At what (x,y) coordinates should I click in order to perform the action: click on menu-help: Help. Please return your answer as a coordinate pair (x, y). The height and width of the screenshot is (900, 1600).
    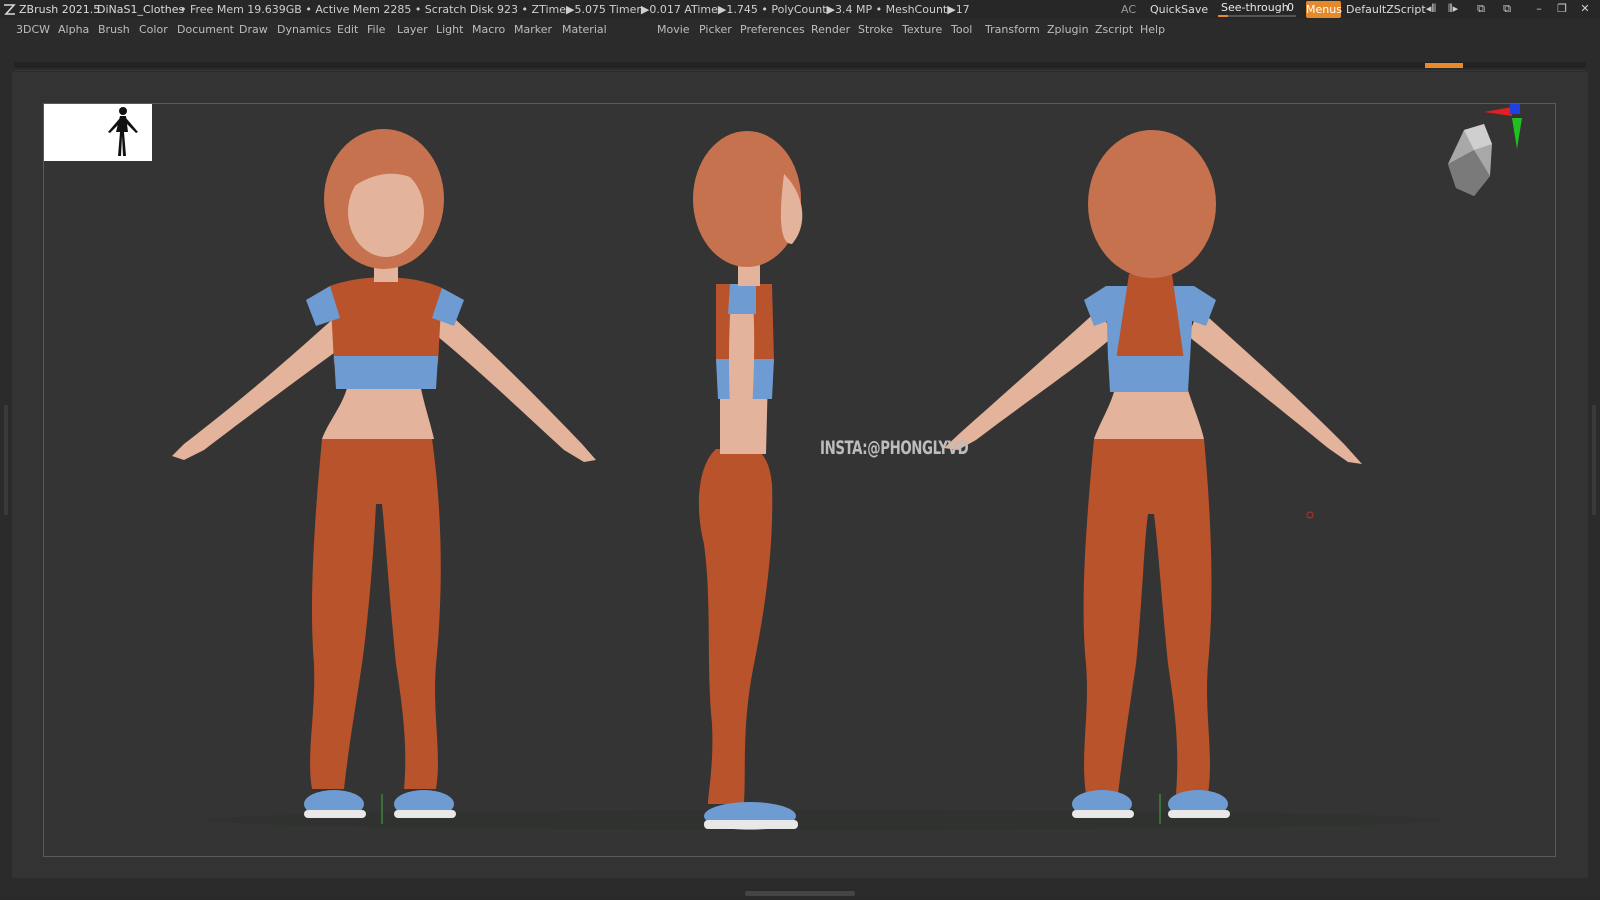
    Looking at the image, I should click on (1152, 30).